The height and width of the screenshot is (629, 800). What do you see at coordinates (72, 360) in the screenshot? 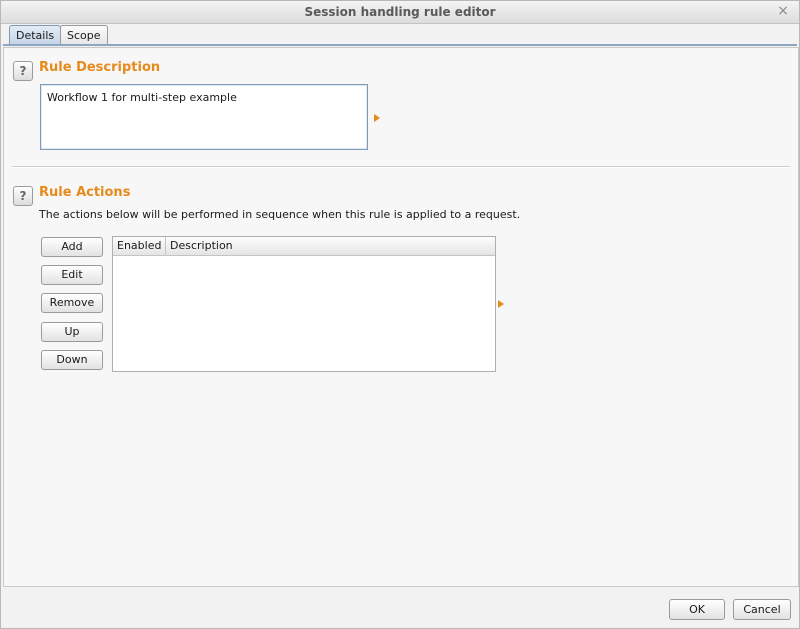
I see `down-button: Down` at bounding box center [72, 360].